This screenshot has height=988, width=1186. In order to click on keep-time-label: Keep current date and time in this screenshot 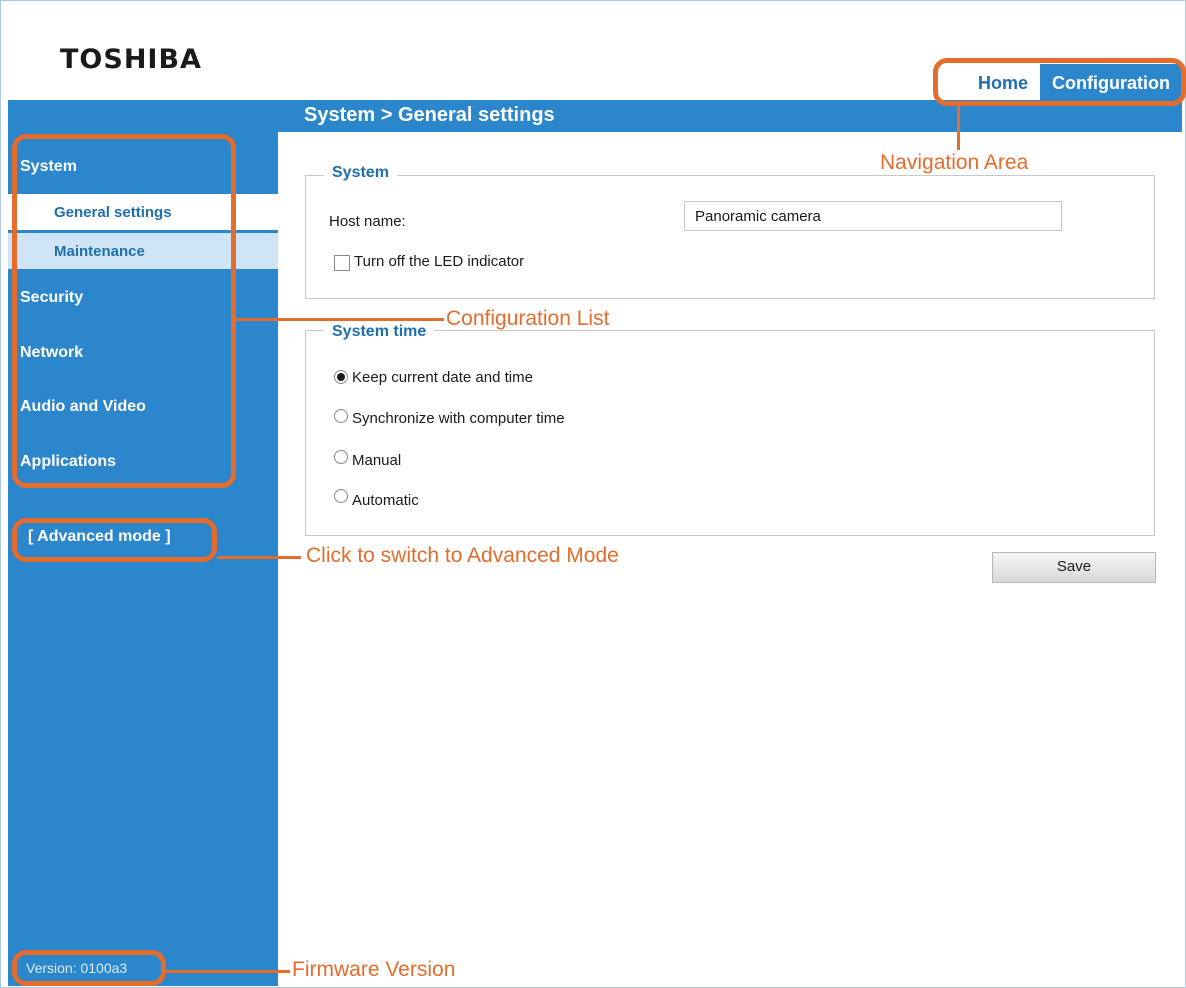, I will do `click(442, 377)`.